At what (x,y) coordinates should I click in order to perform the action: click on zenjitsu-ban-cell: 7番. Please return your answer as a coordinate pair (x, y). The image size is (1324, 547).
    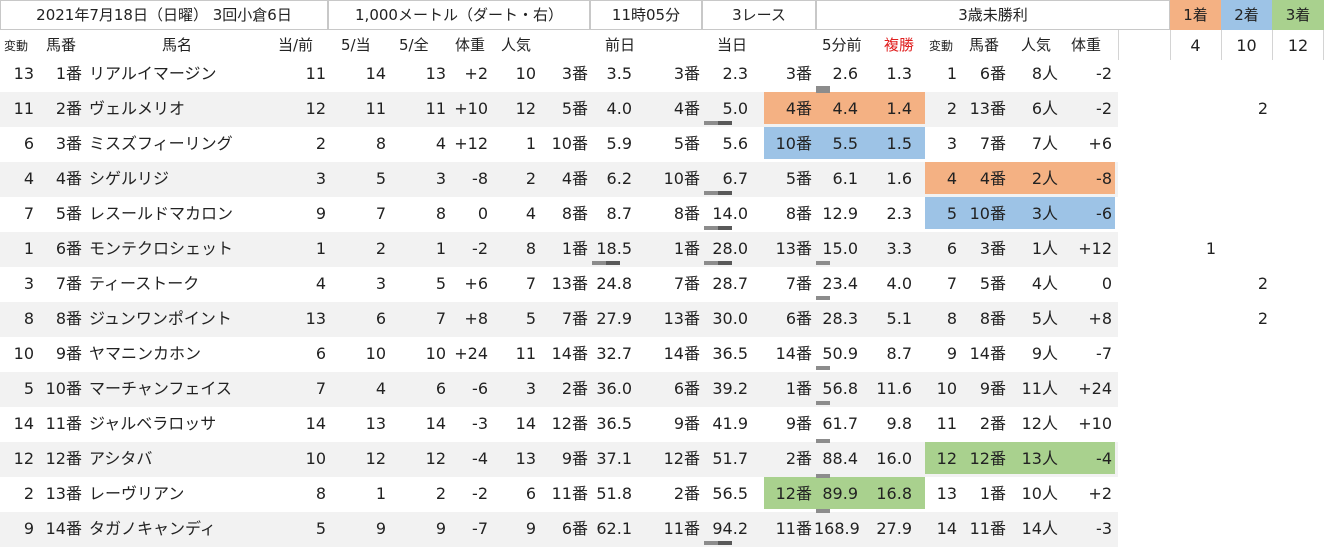
    Looking at the image, I should click on (564, 319).